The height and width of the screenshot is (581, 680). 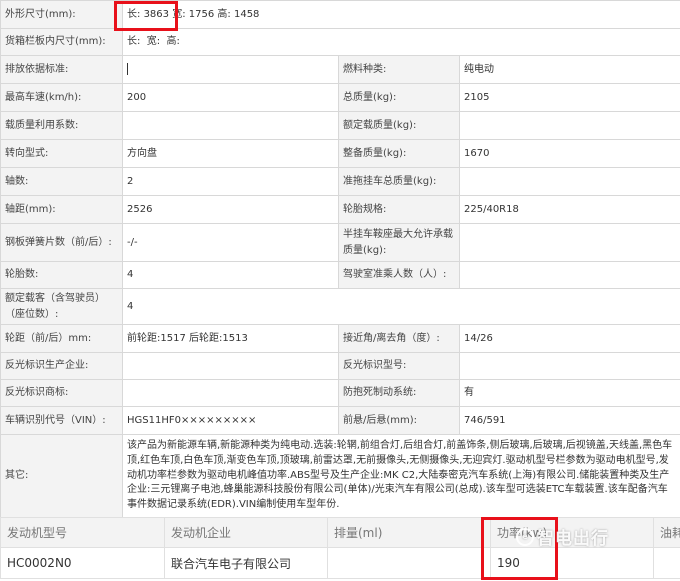 I want to click on engine-data-row: HC0002N0 联合汽车电子有限公司 190, so click(x=340, y=563).